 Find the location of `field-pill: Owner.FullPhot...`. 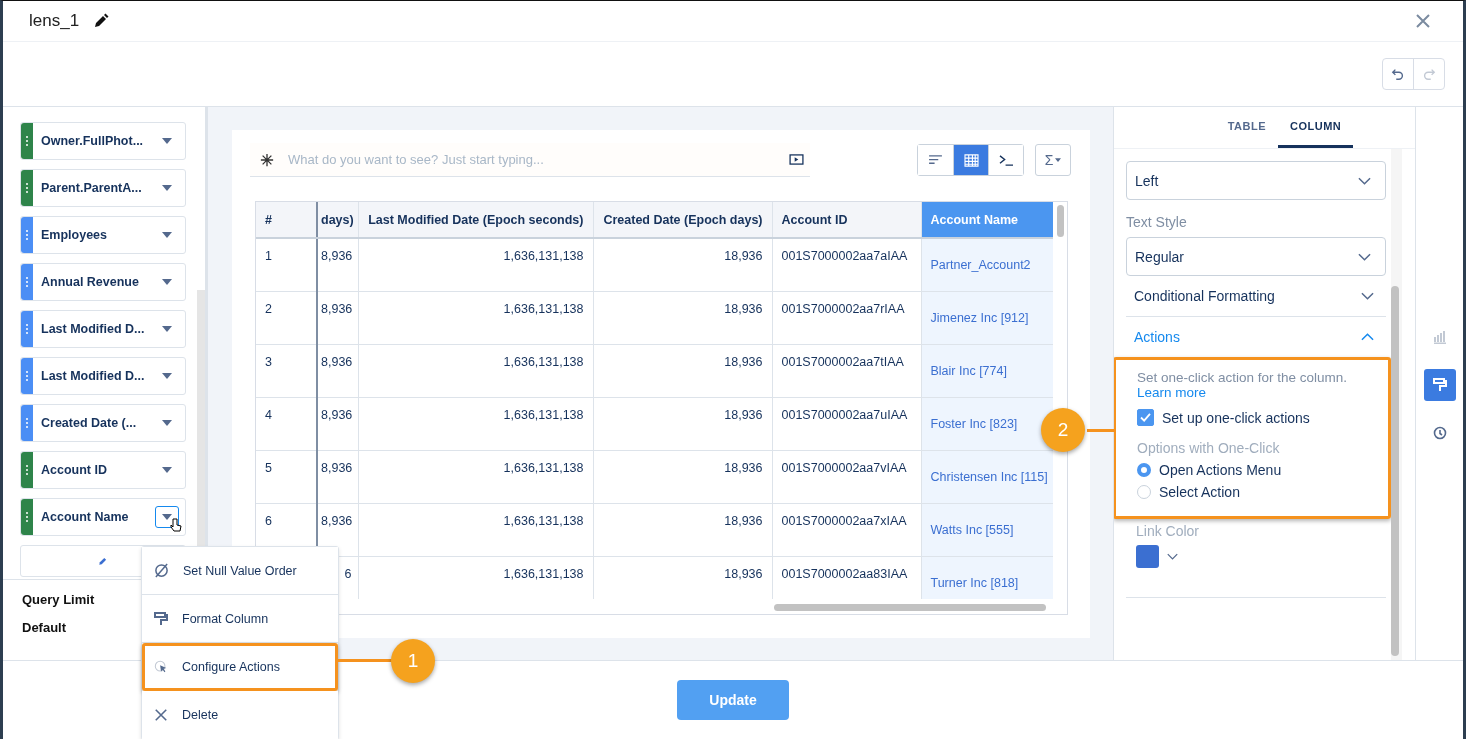

field-pill: Owner.FullPhot... is located at coordinates (103, 141).